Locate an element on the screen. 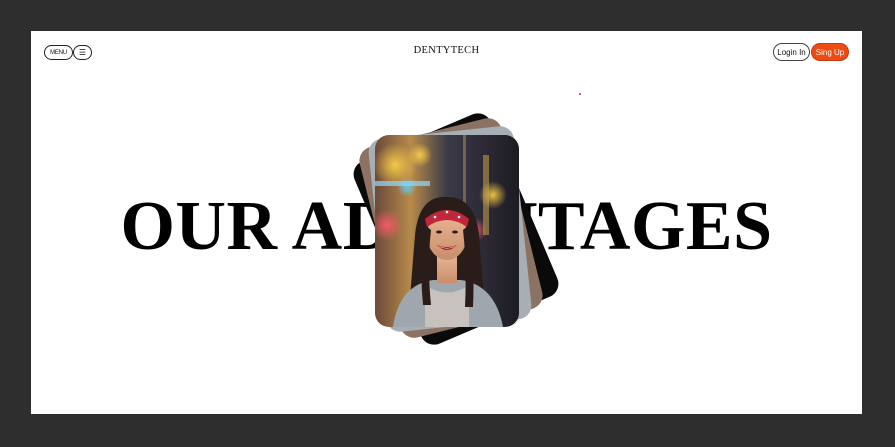 The height and width of the screenshot is (447, 895). photo-card is located at coordinates (447, 231).